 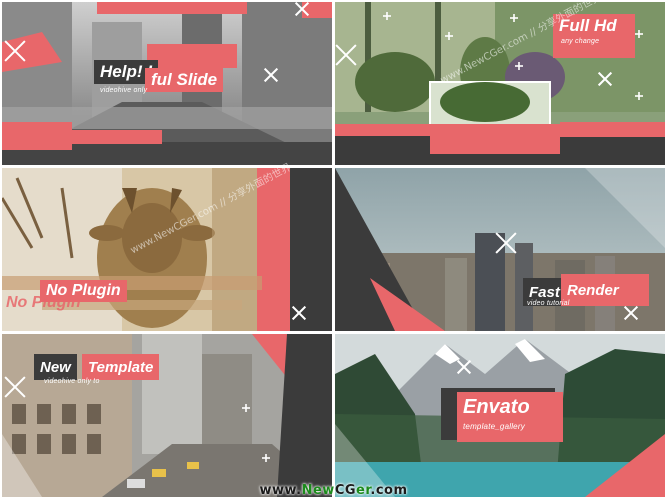 I want to click on subtitle: videohive only, so click(x=124, y=90).